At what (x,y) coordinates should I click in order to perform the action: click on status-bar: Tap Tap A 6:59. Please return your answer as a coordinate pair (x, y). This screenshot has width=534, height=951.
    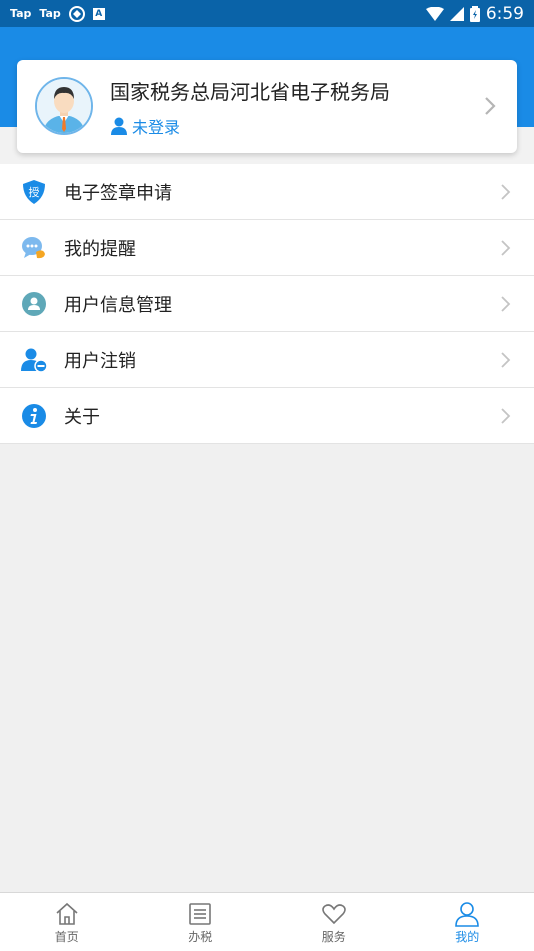
    Looking at the image, I should click on (267, 13).